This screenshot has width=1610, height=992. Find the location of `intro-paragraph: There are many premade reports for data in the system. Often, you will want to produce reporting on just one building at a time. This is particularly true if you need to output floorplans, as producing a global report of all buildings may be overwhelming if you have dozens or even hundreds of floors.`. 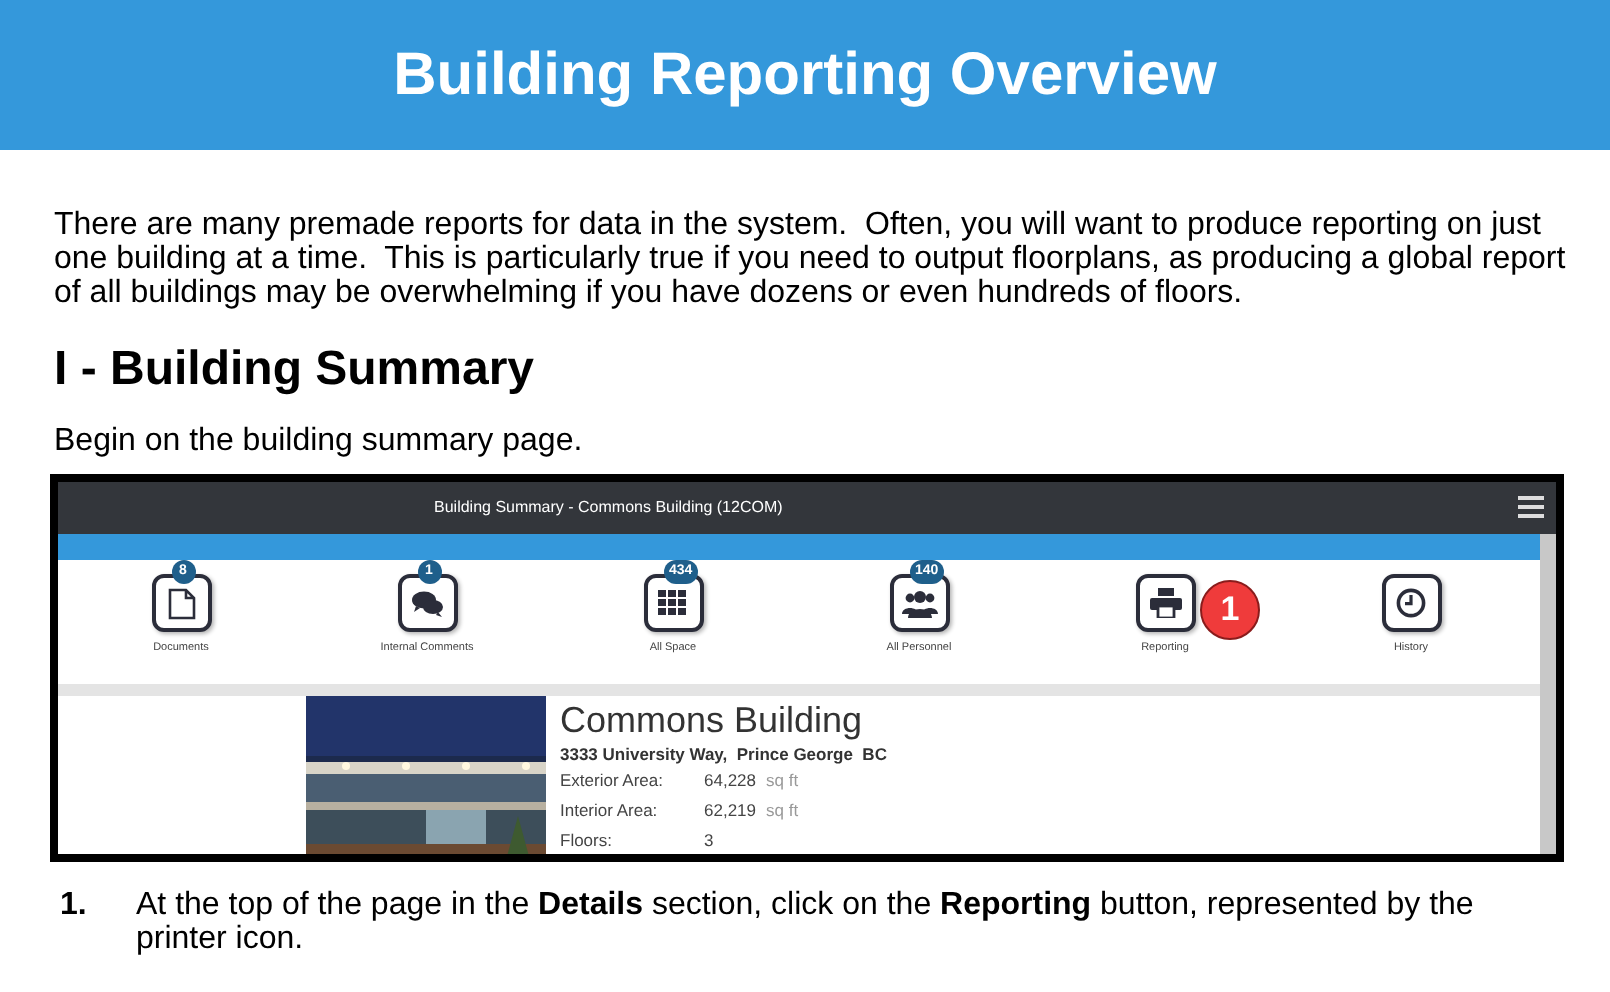

intro-paragraph: There are many premade reports for data in the system. Often, you will want to produce reporting on just one building at a time. This is particularly true if you need to output floorplans, as producing a global report of all buildings may be overwhelming if you have dozens or even hundreds of floors. is located at coordinates (811, 259).